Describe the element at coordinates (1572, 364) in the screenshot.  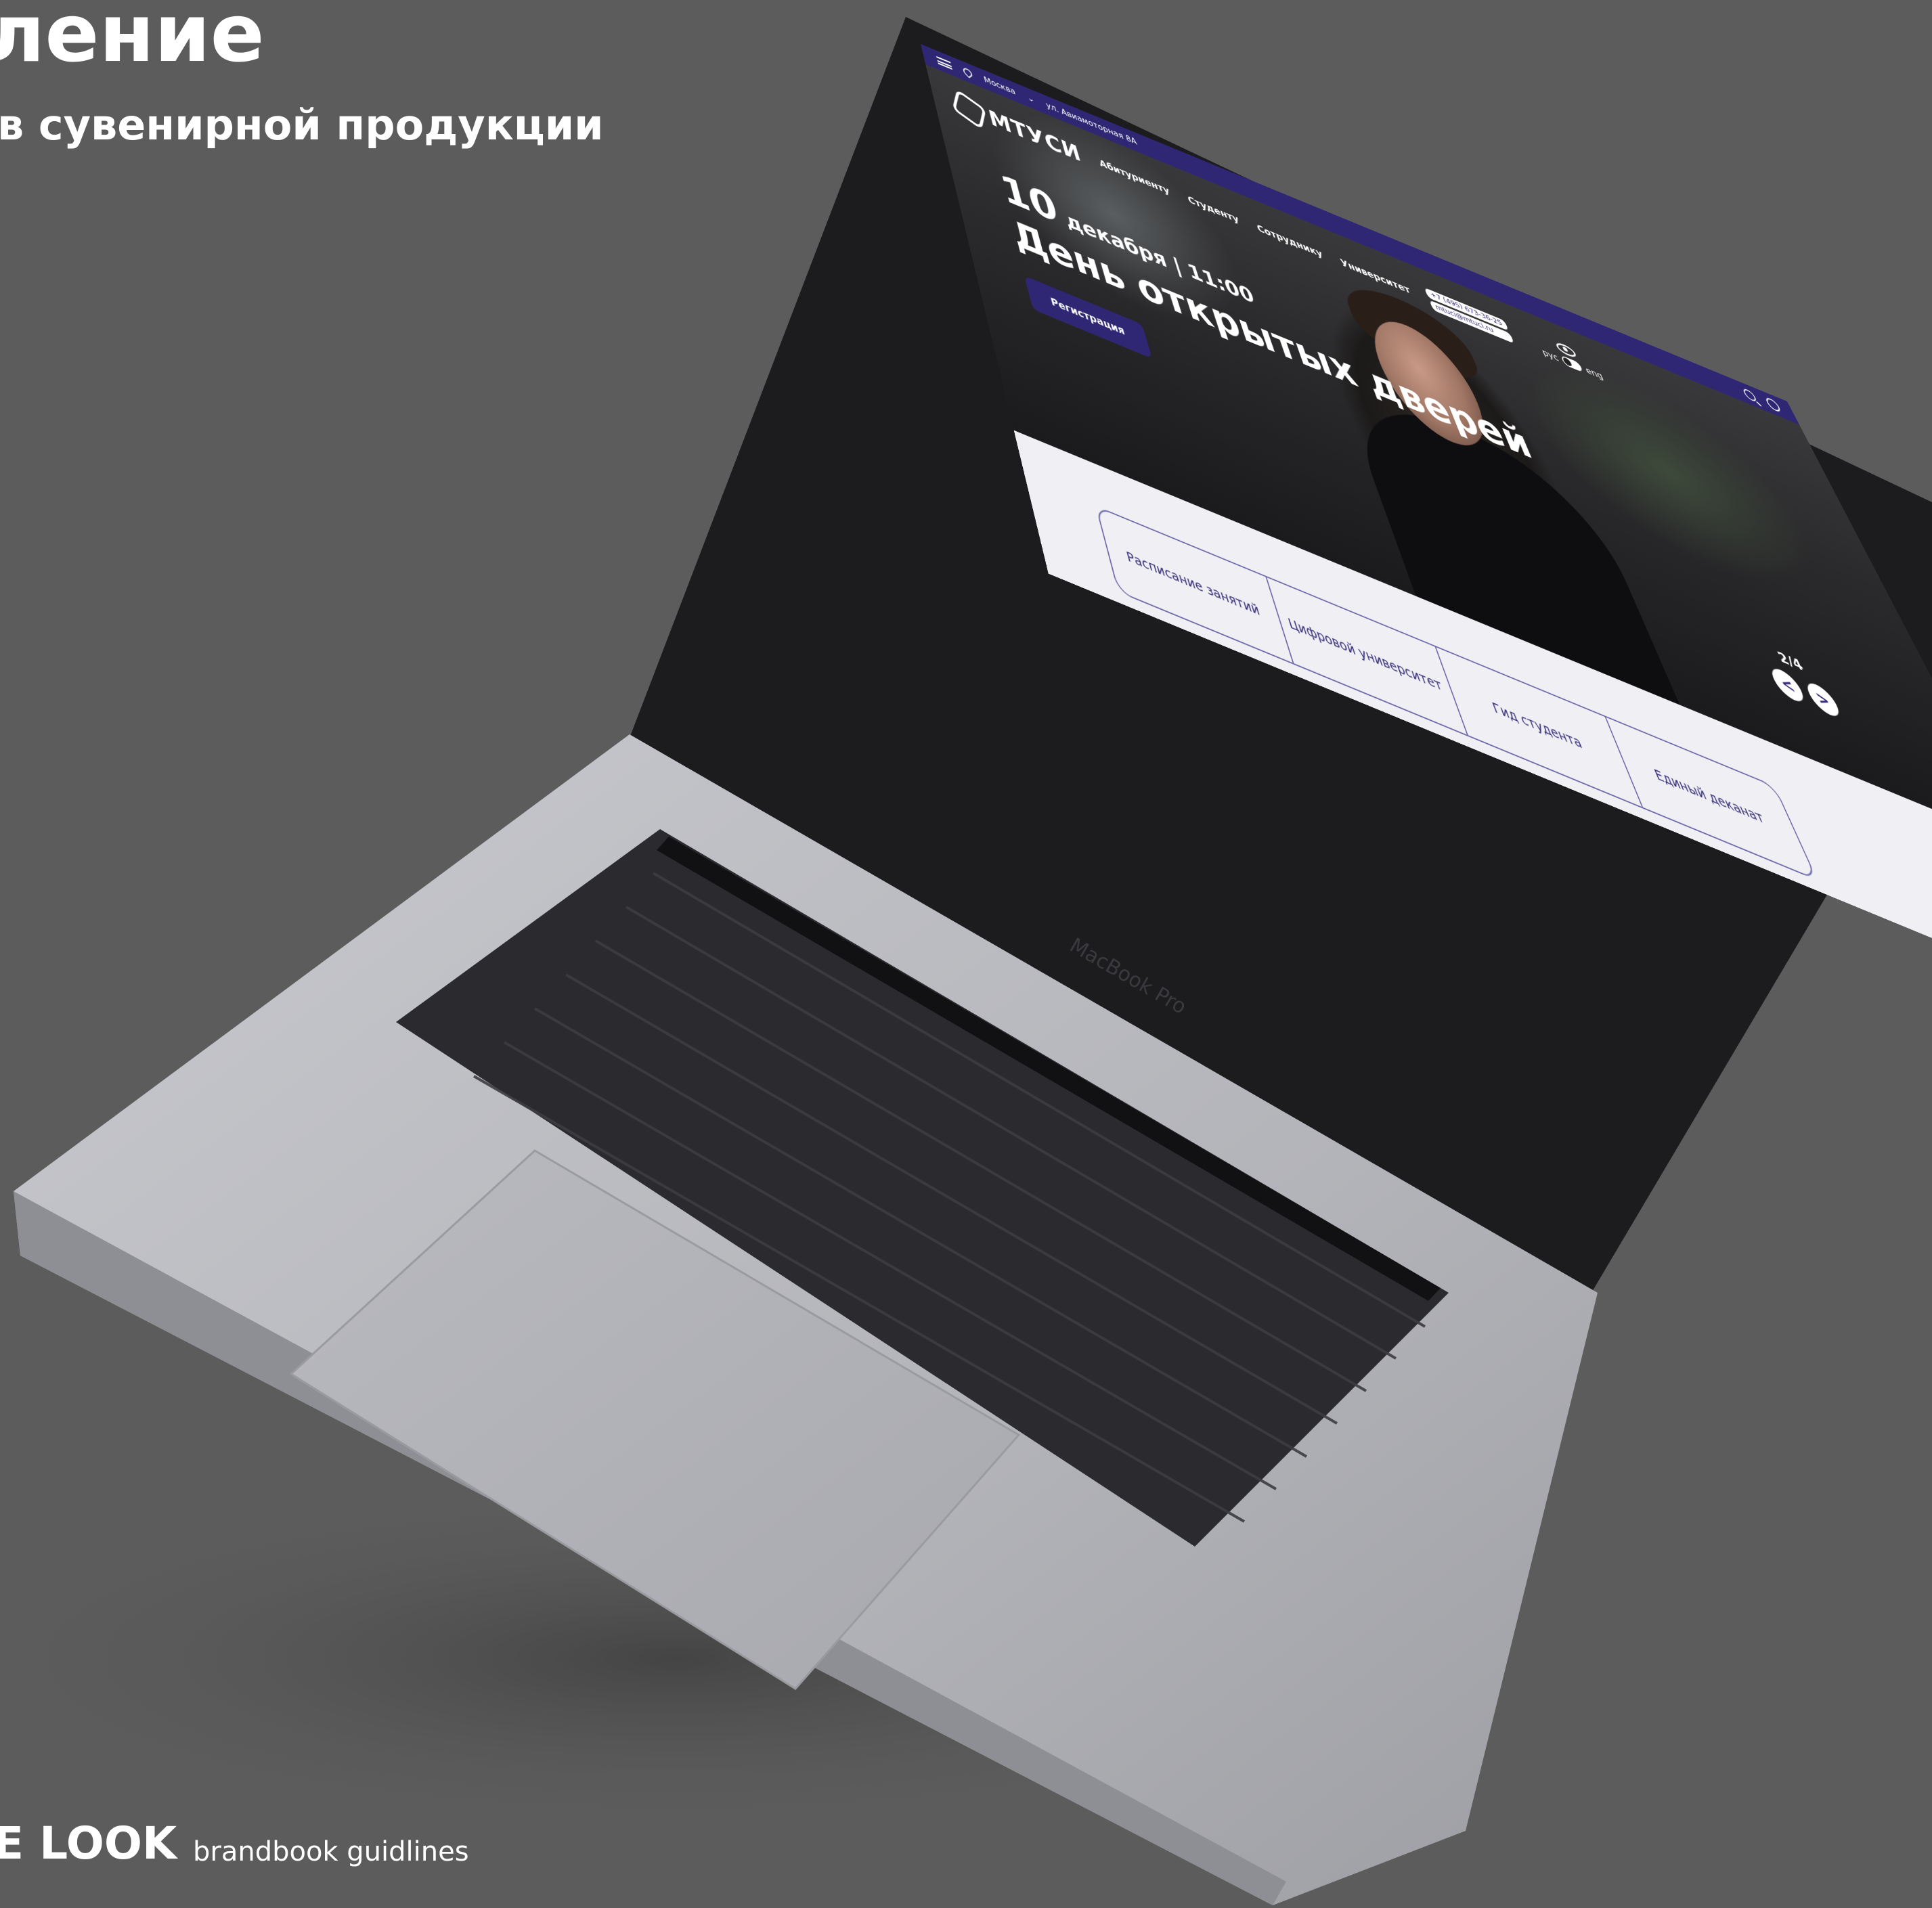
I see `language-toggle` at that location.